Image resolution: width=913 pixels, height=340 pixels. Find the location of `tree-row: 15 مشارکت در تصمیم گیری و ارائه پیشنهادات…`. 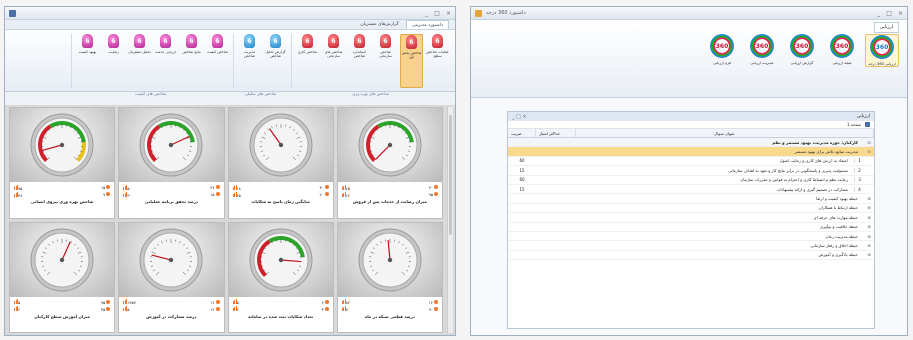

tree-row: 15 مشارکت در تصمیم گیری و ارائه پیشنهادات… is located at coordinates (691, 190).